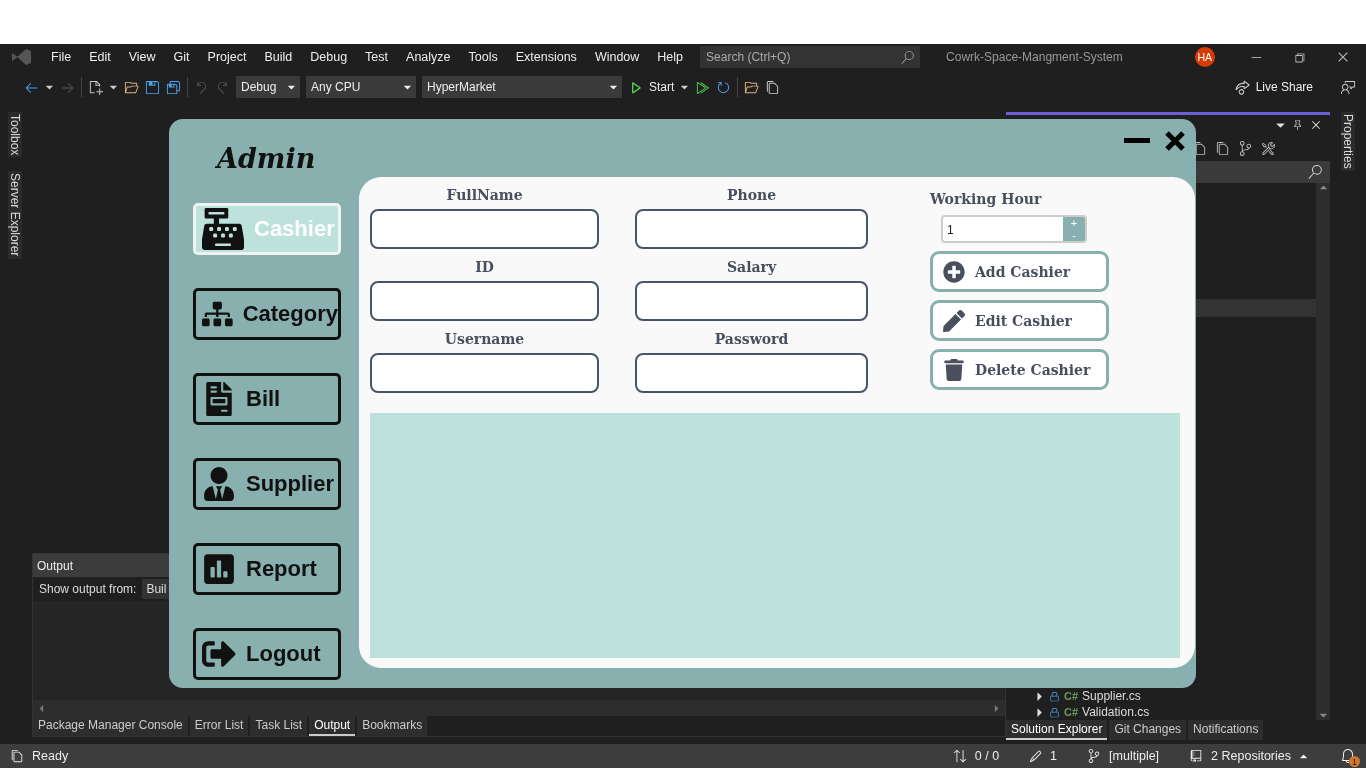 Image resolution: width=1366 pixels, height=768 pixels. I want to click on copy-icon, so click(1222, 148).